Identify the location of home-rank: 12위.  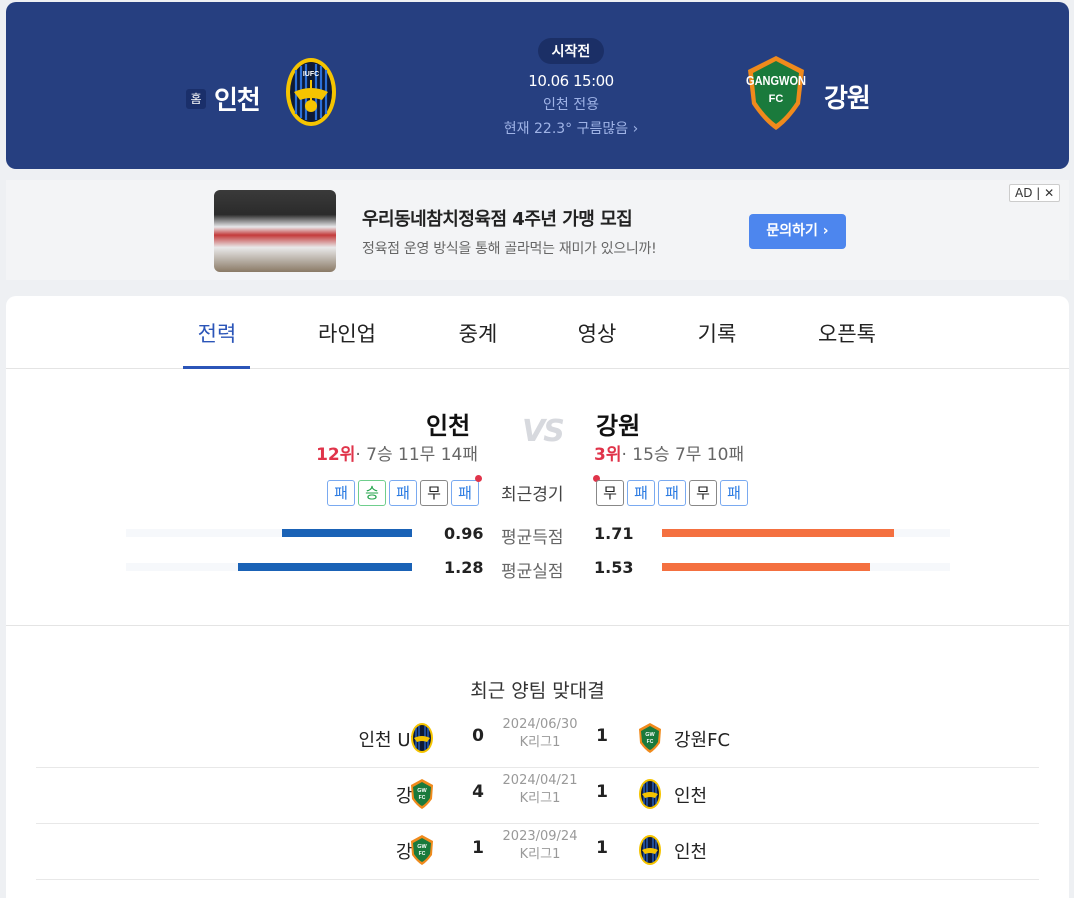
(336, 455).